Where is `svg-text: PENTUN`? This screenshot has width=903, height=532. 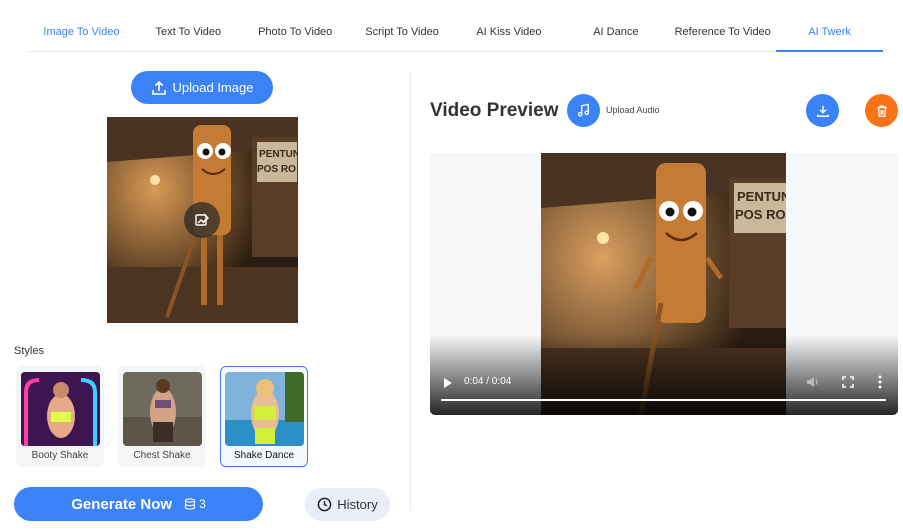 svg-text: PENTUN is located at coordinates (278, 154).